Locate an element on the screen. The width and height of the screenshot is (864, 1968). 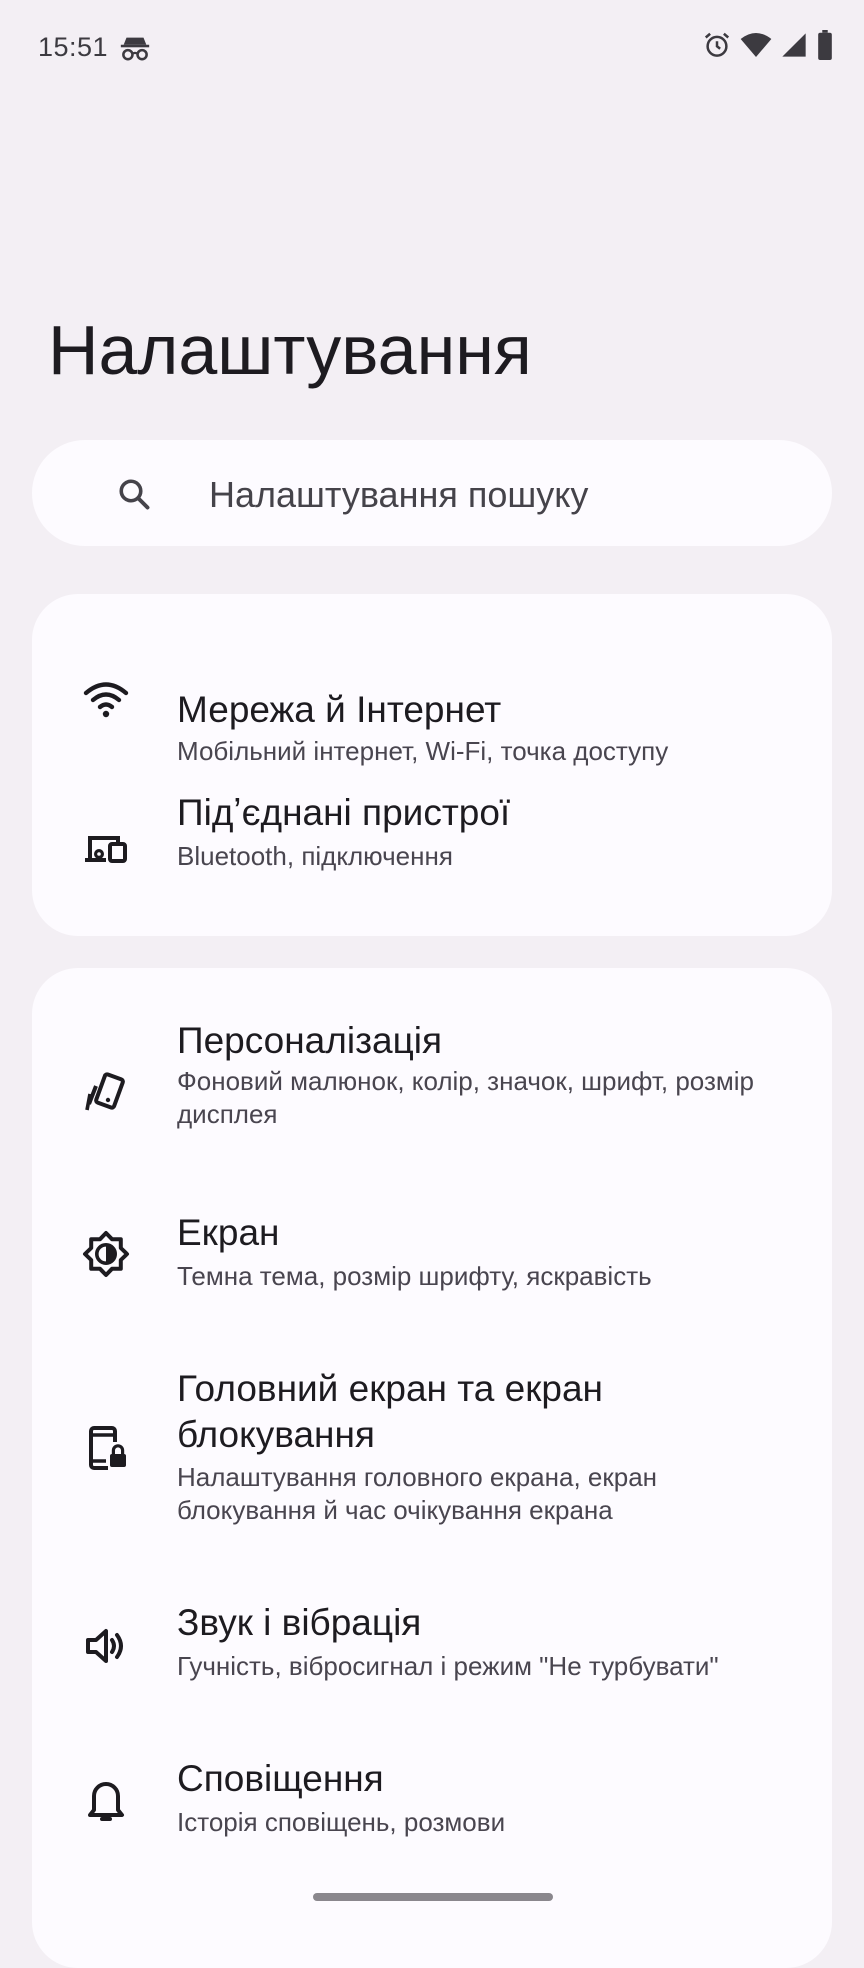
status-icons is located at coordinates (768, 45).